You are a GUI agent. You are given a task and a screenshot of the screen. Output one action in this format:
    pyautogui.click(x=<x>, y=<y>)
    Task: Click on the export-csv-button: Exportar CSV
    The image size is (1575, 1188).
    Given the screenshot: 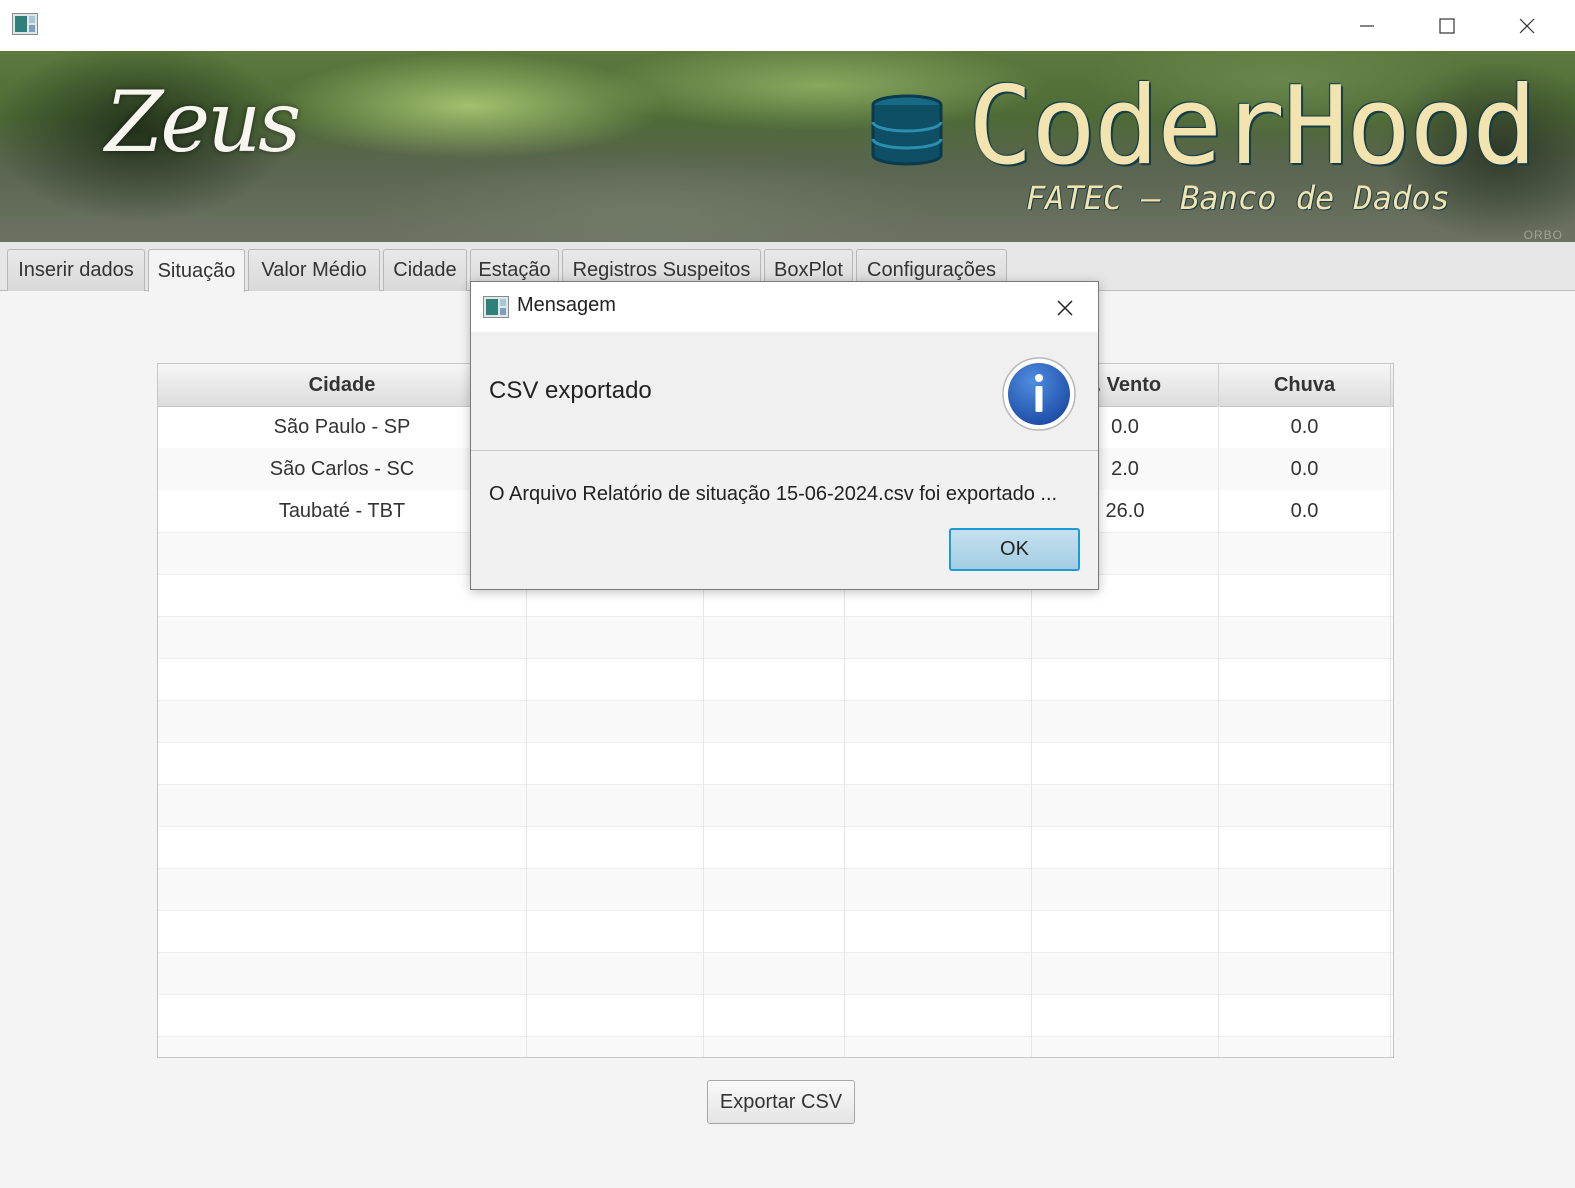 What is the action you would take?
    pyautogui.click(x=781, y=1102)
    